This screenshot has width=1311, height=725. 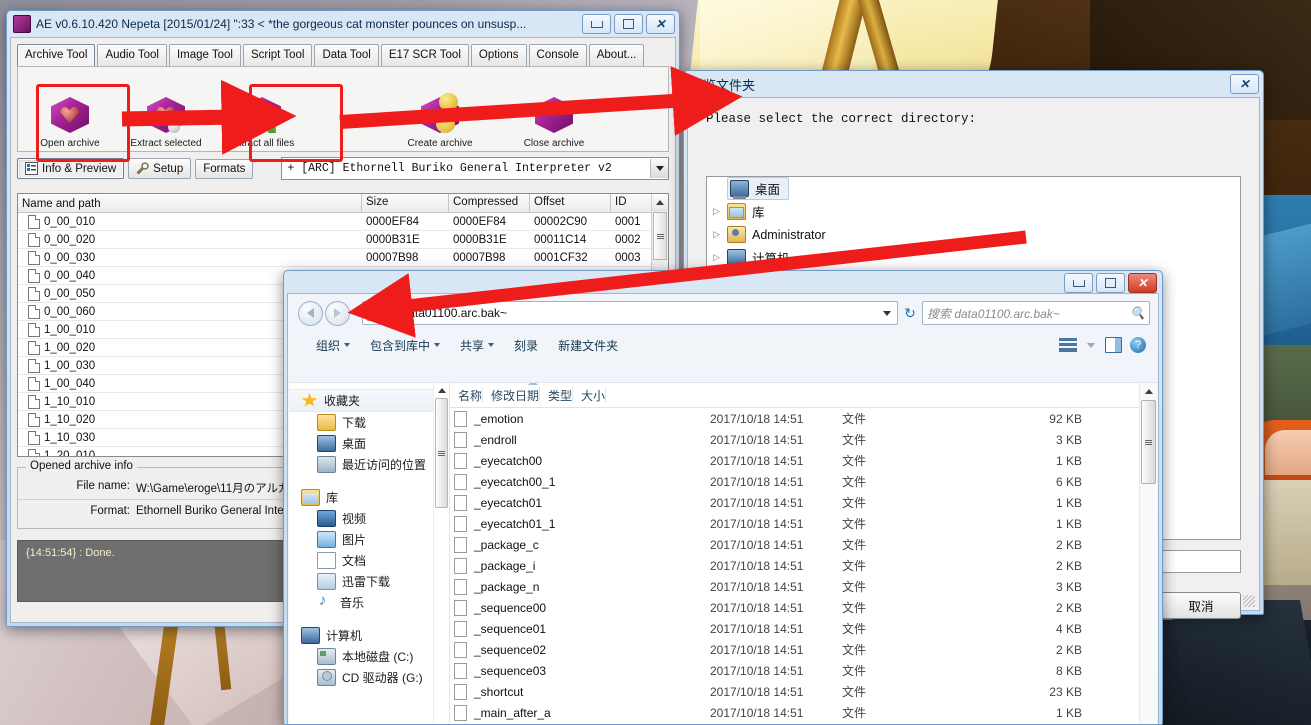 What do you see at coordinates (570, 203) in the screenshot?
I see `archive-col-header: Offset` at bounding box center [570, 203].